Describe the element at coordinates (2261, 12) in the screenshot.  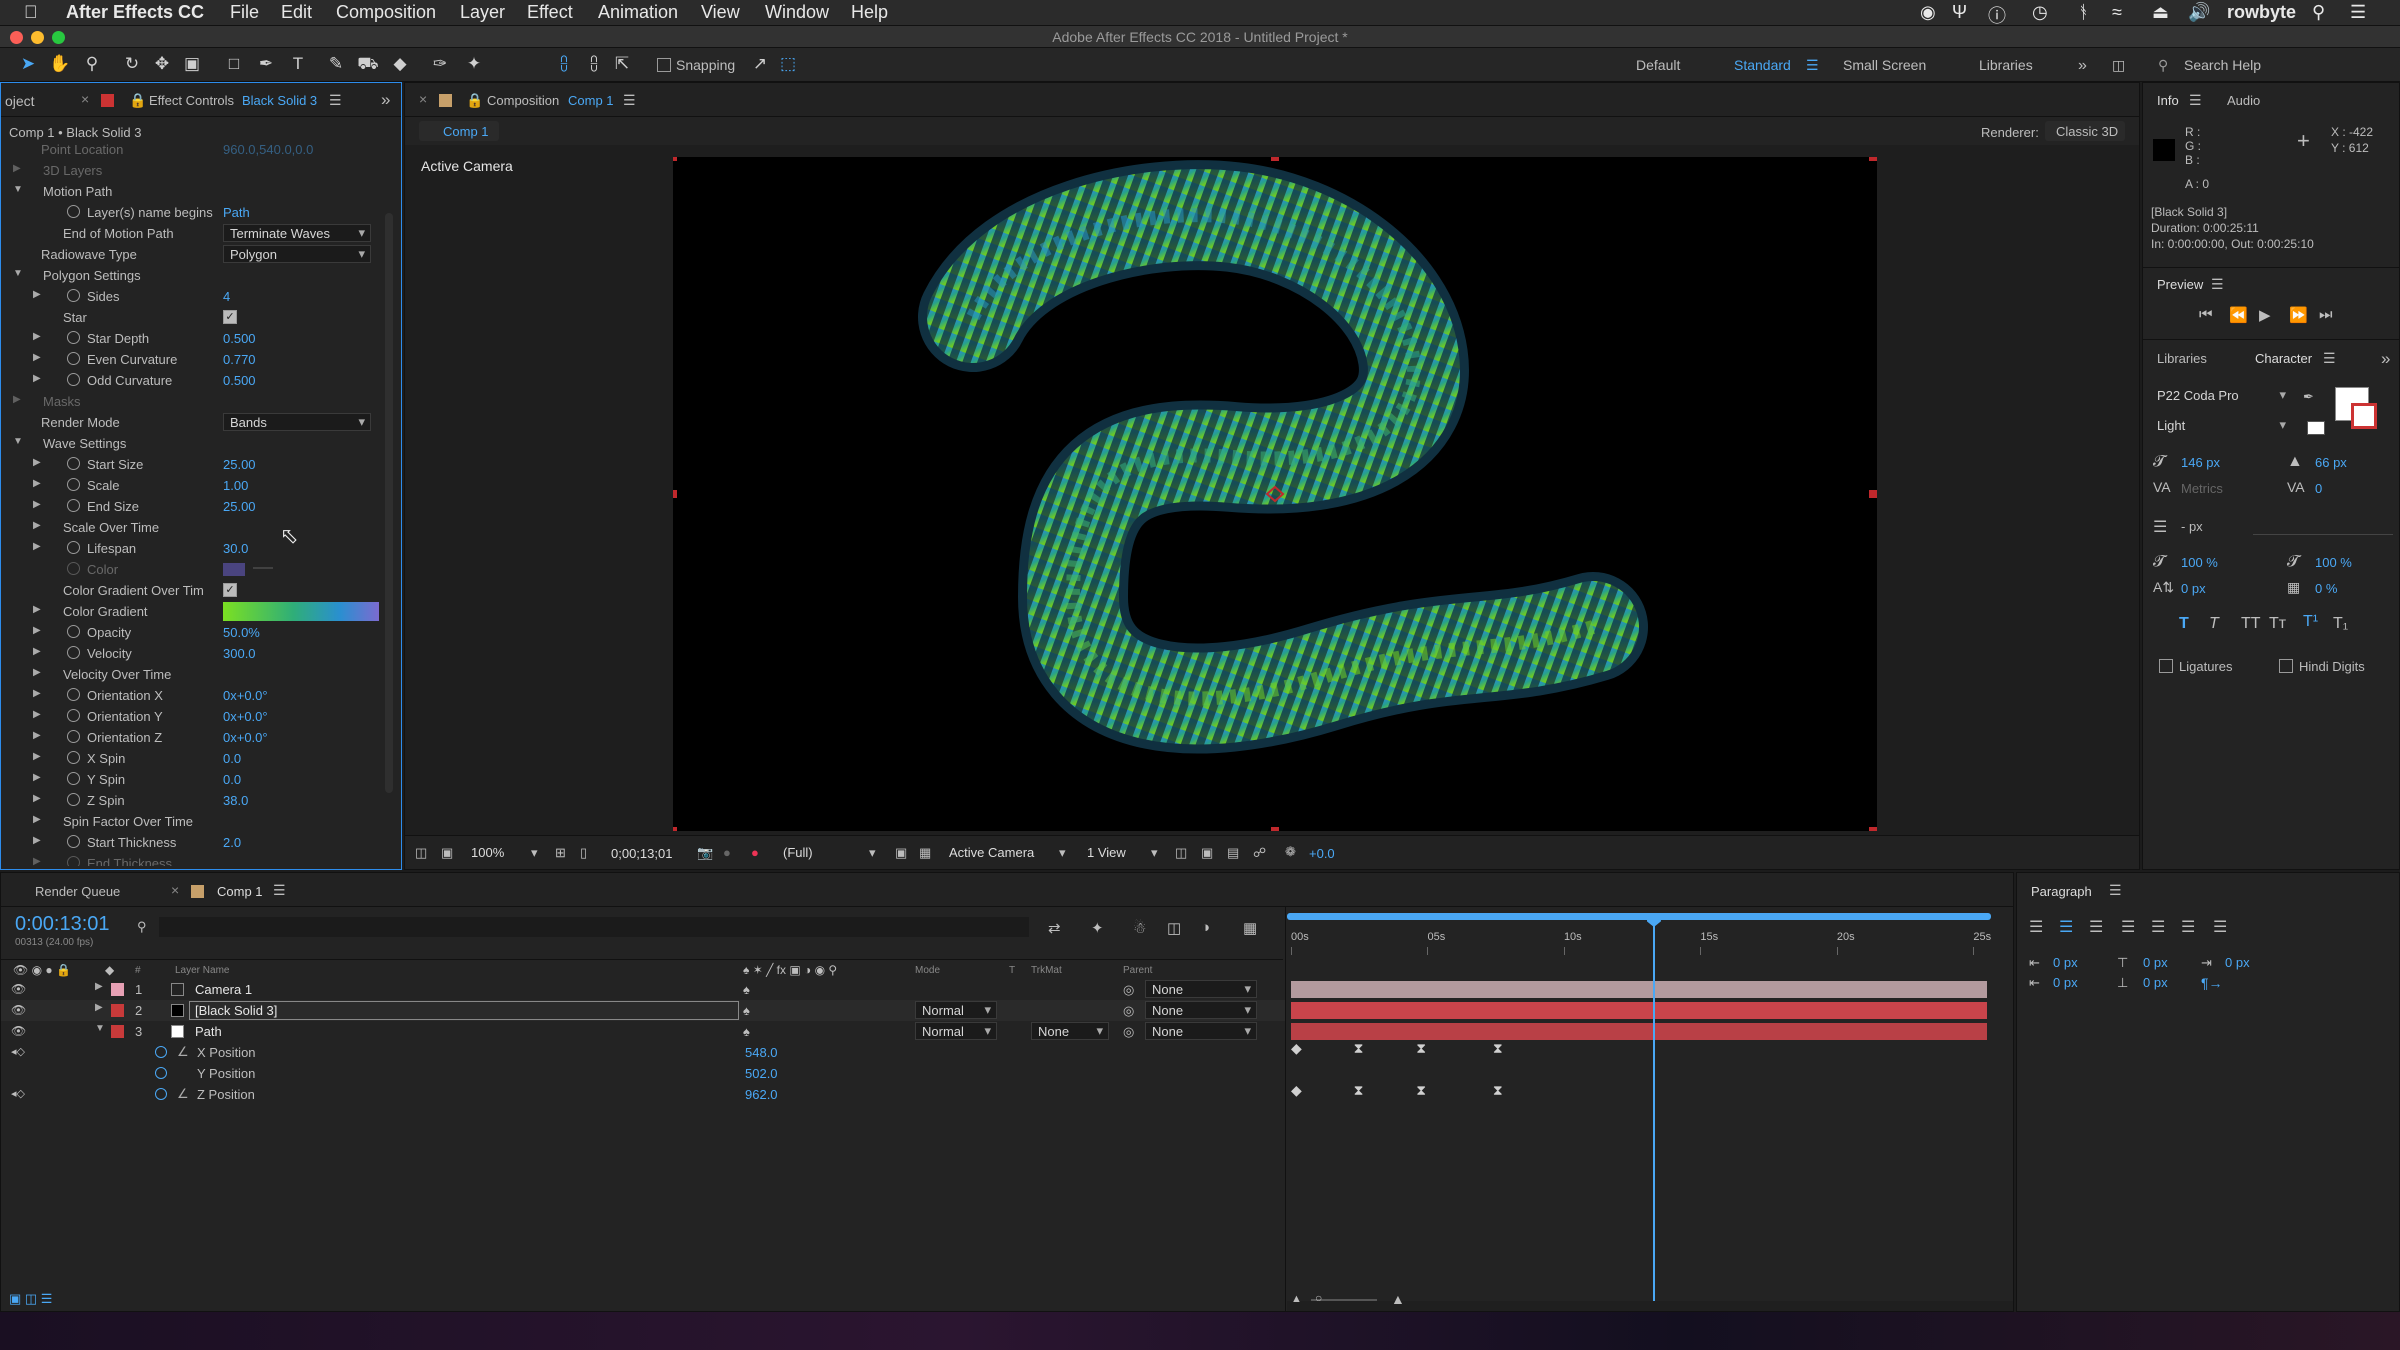
I see `username: rowbyte` at that location.